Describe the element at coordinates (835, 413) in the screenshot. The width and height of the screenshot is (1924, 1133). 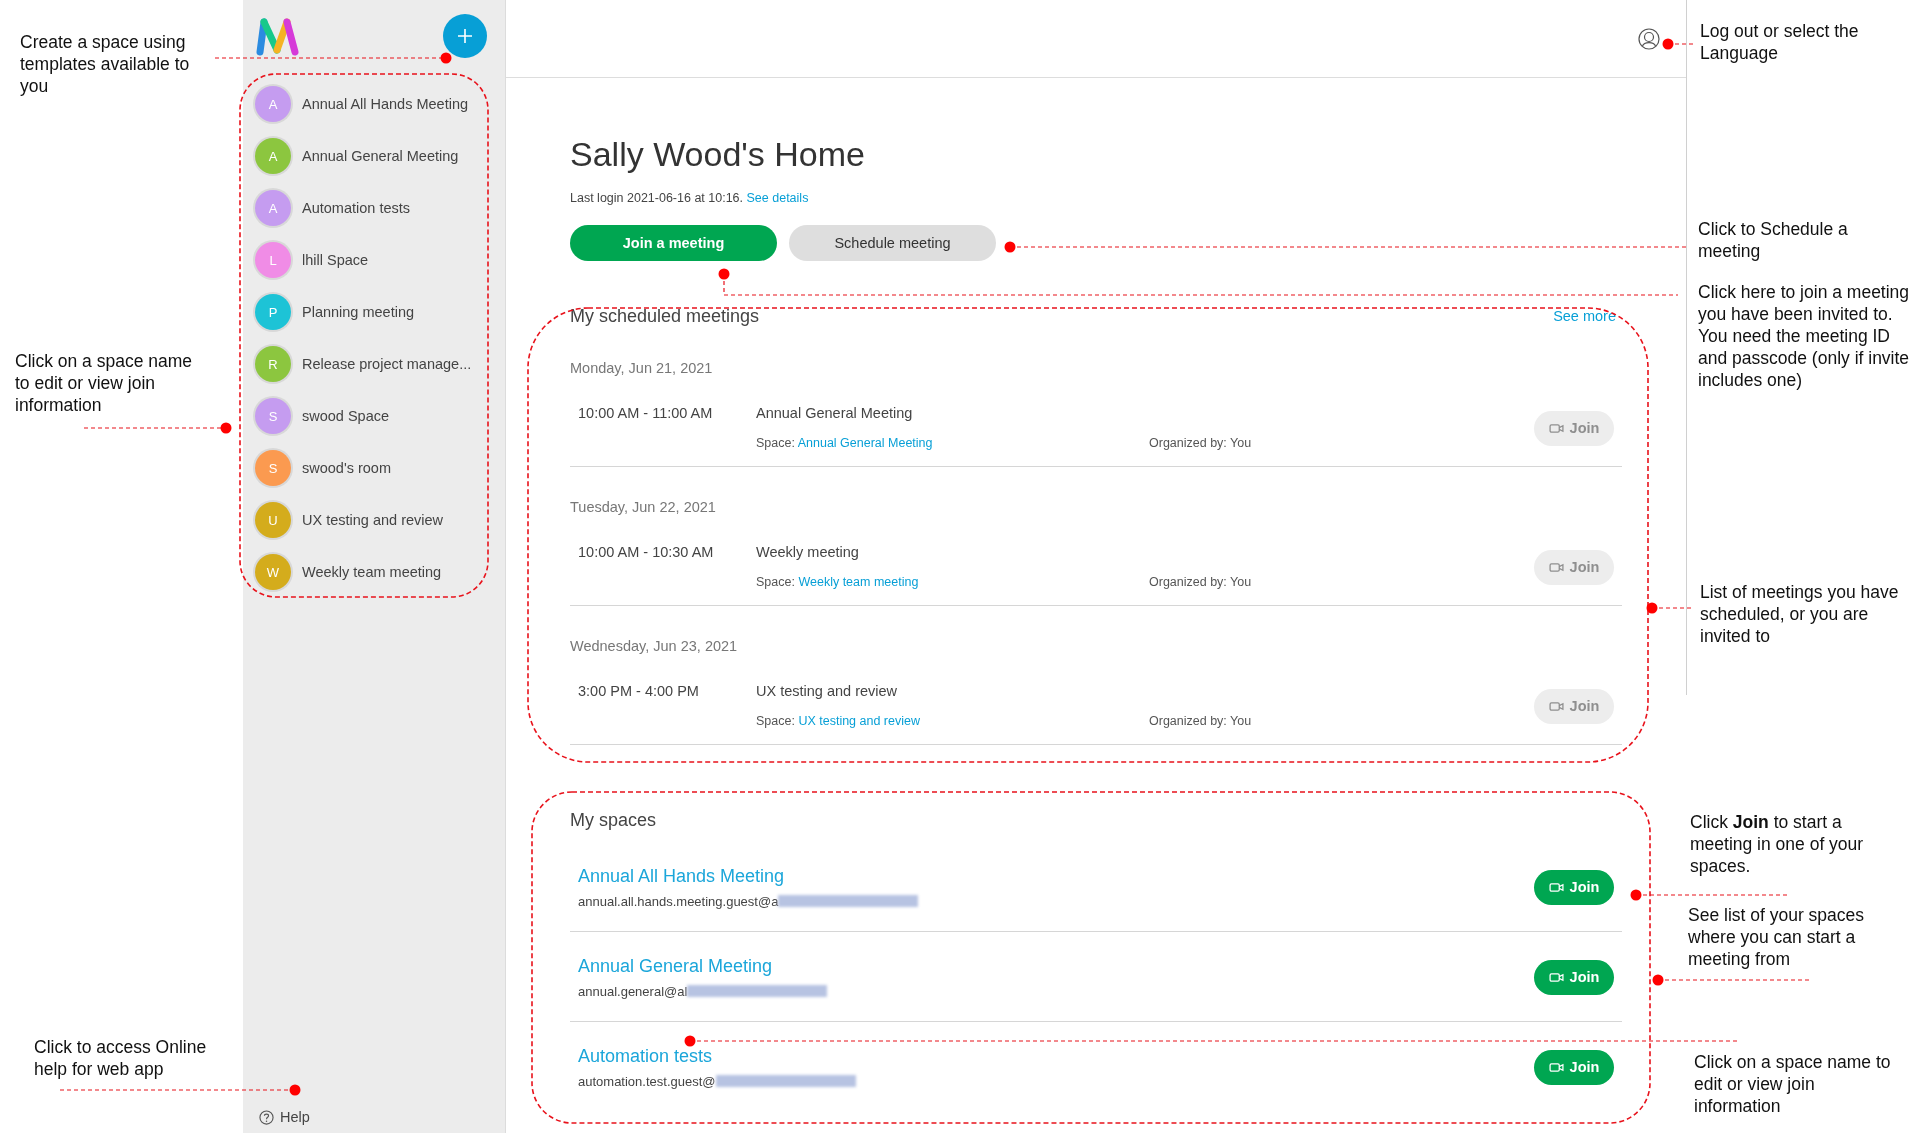
I see `meeting-title: Annual General Meeting` at that location.